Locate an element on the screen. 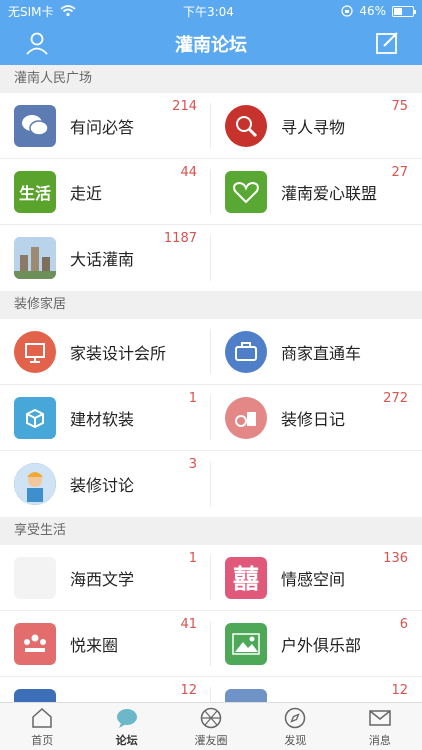  compose-post-icon is located at coordinates (387, 43).